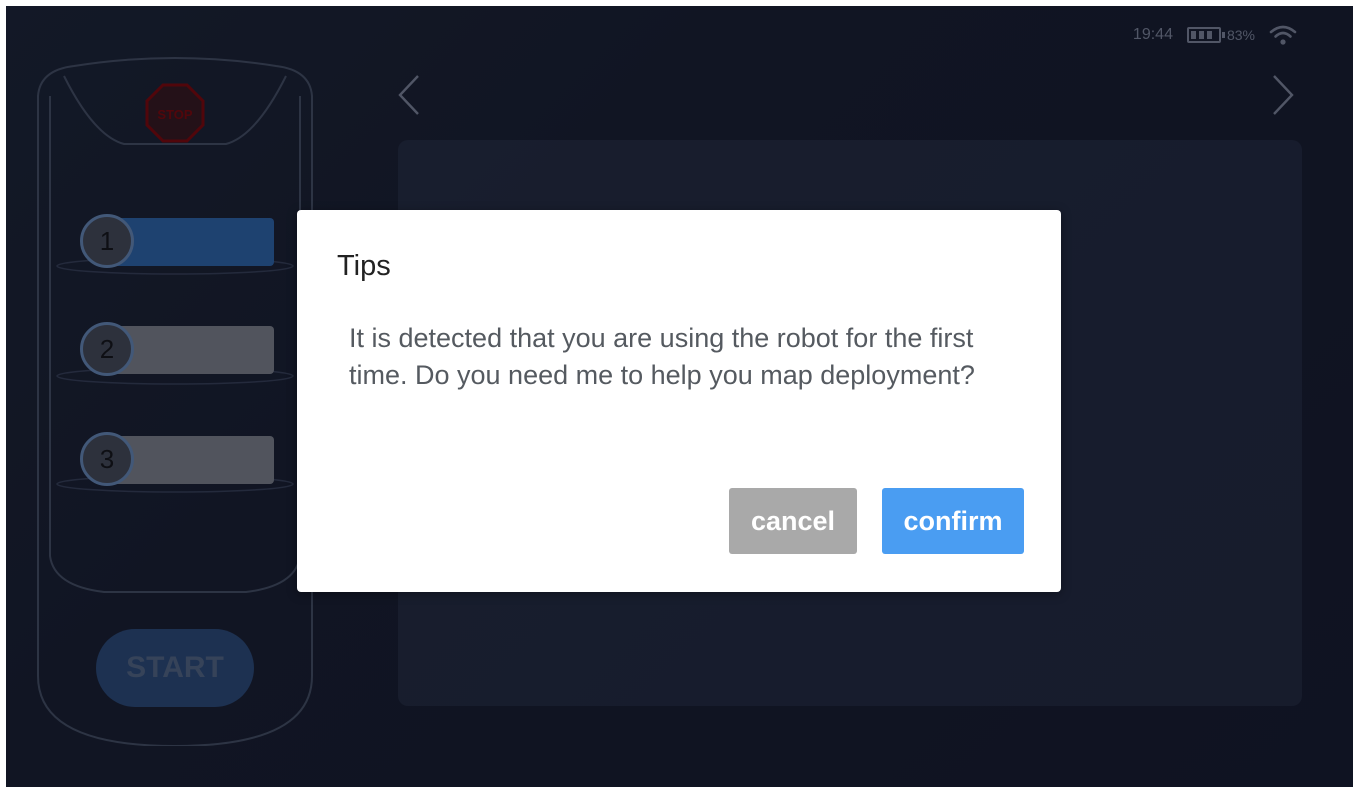 This screenshot has width=1359, height=793. I want to click on cancel-button: cancel, so click(793, 521).